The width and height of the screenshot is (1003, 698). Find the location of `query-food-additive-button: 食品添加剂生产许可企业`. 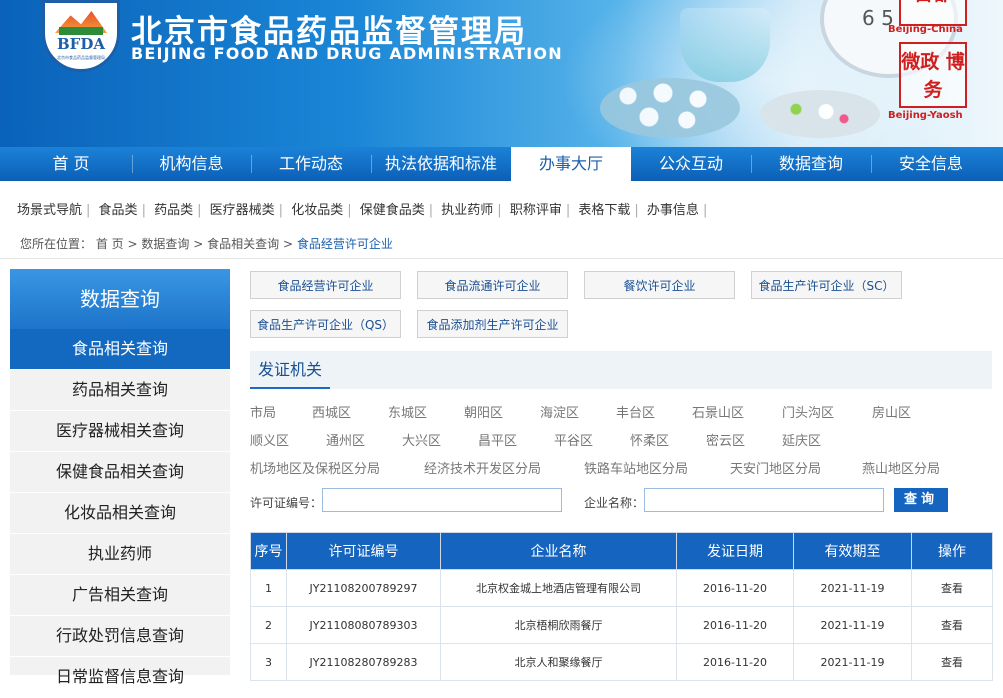

query-food-additive-button: 食品添加剂生产许可企业 is located at coordinates (492, 324).